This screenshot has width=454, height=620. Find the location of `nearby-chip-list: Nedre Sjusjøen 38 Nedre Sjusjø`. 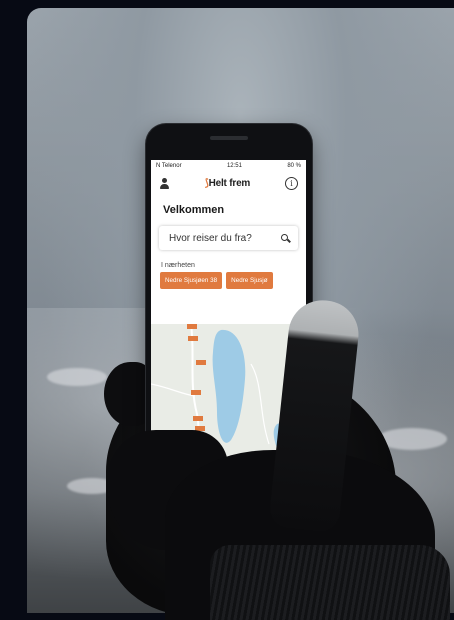

nearby-chip-list: Nedre Sjusjøen 38 Nedre Sjusjø is located at coordinates (228, 279).